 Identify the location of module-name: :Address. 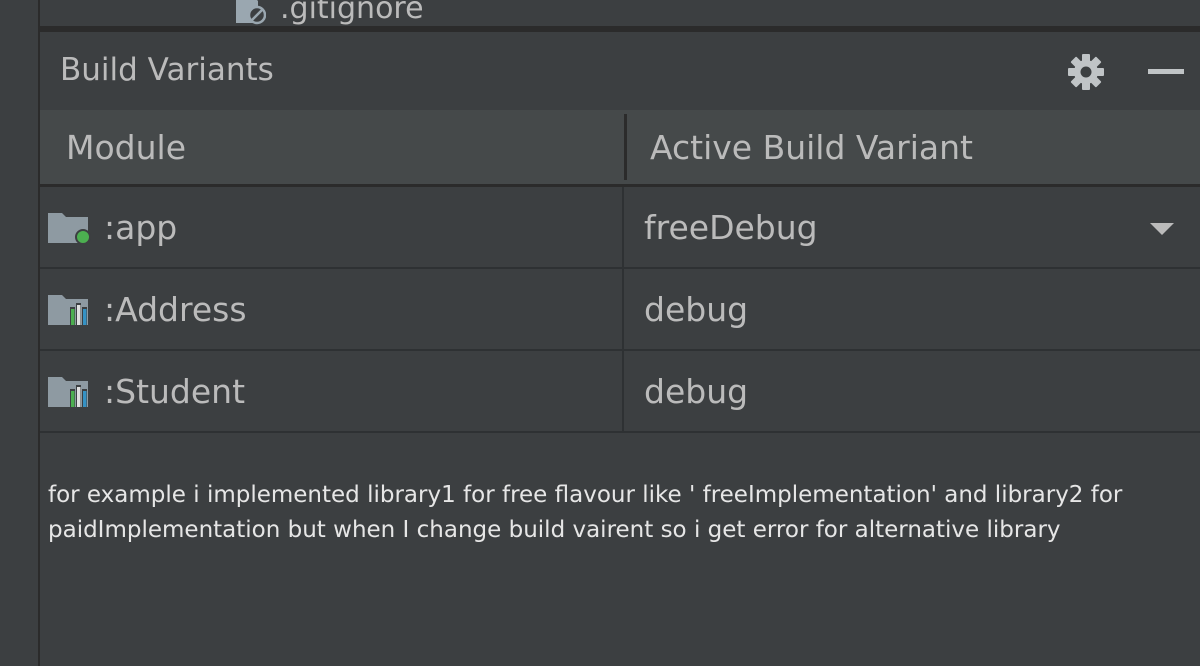
(175, 309).